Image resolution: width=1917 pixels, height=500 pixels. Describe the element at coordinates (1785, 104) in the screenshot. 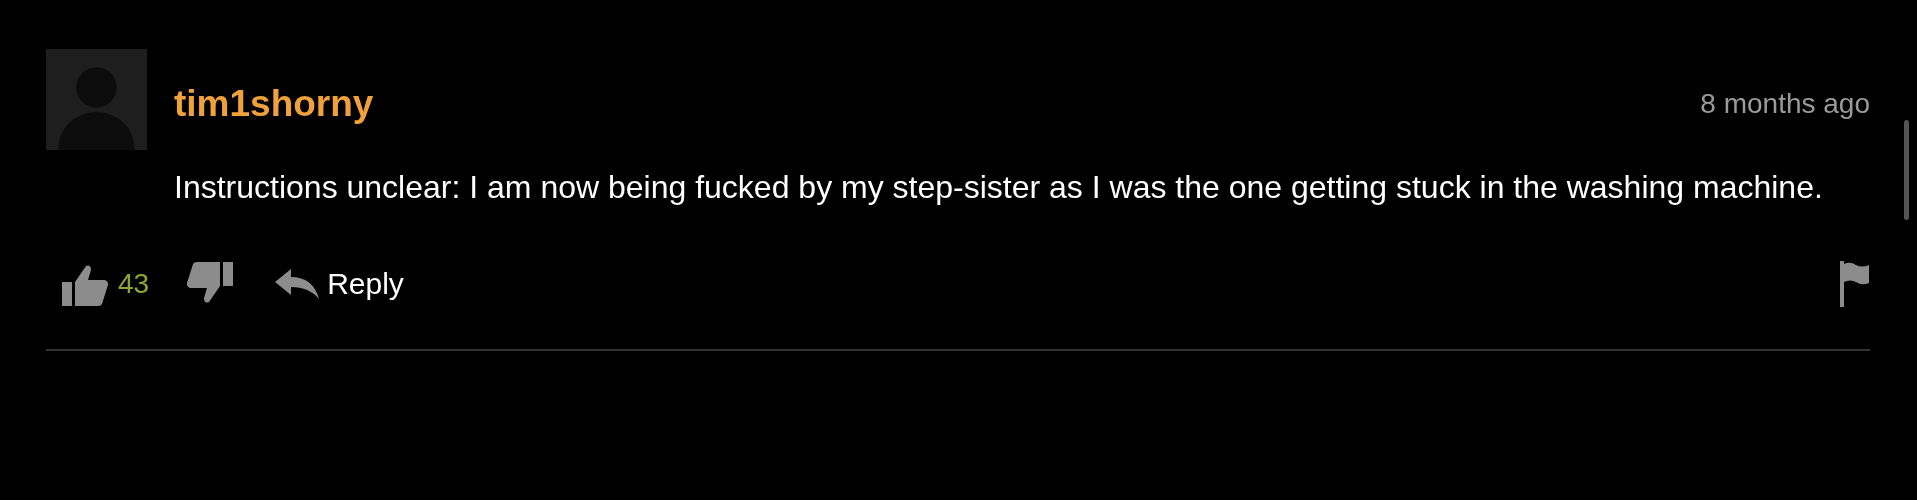

I see `timestamp: 8 months ago` at that location.